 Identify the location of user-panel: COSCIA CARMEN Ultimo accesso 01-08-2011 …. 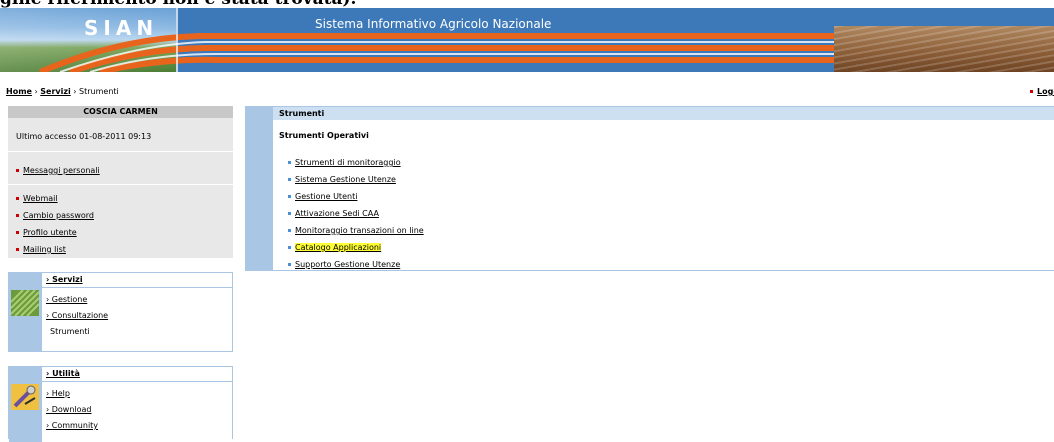
(120, 182).